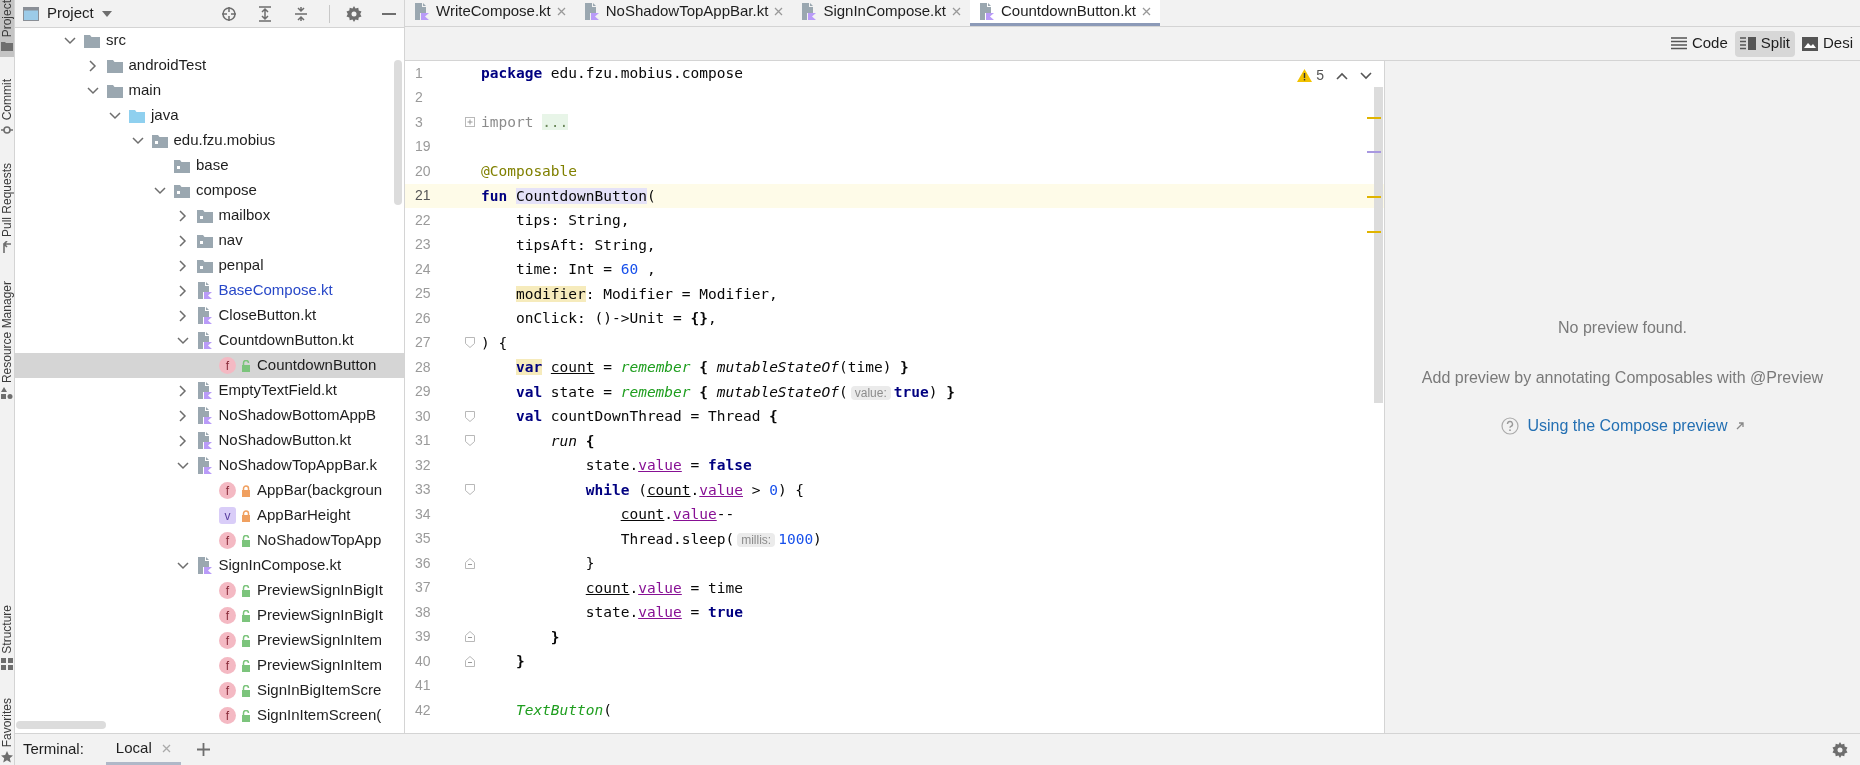  Describe the element at coordinates (209, 115) in the screenshot. I see `tree-row: java` at that location.